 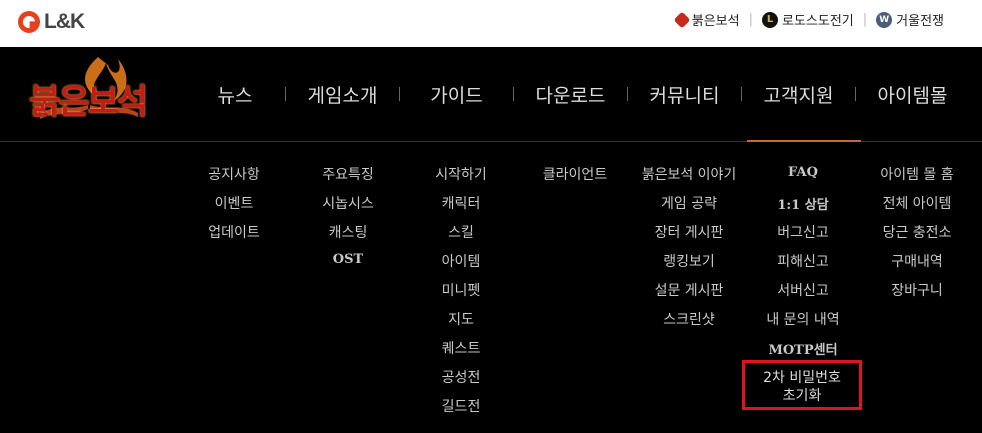 I want to click on menu-guide-item: 아이템, so click(x=461, y=261).